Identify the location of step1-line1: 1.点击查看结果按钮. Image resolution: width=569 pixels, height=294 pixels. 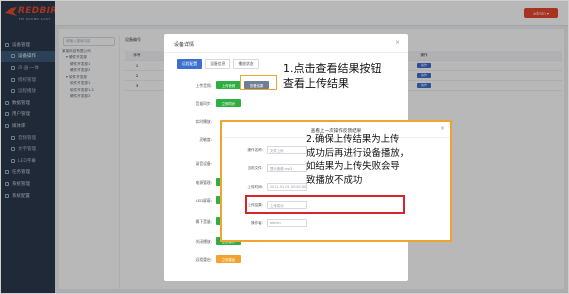
(332, 68).